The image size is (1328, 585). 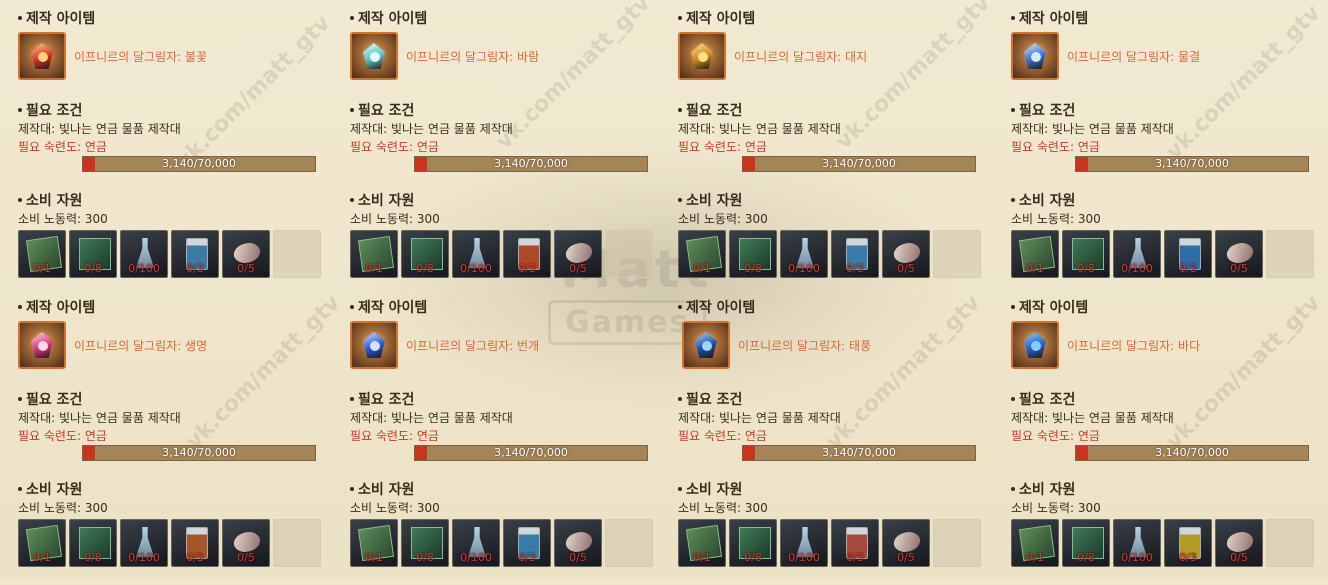 I want to click on slot-count: 0/8, so click(x=753, y=268).